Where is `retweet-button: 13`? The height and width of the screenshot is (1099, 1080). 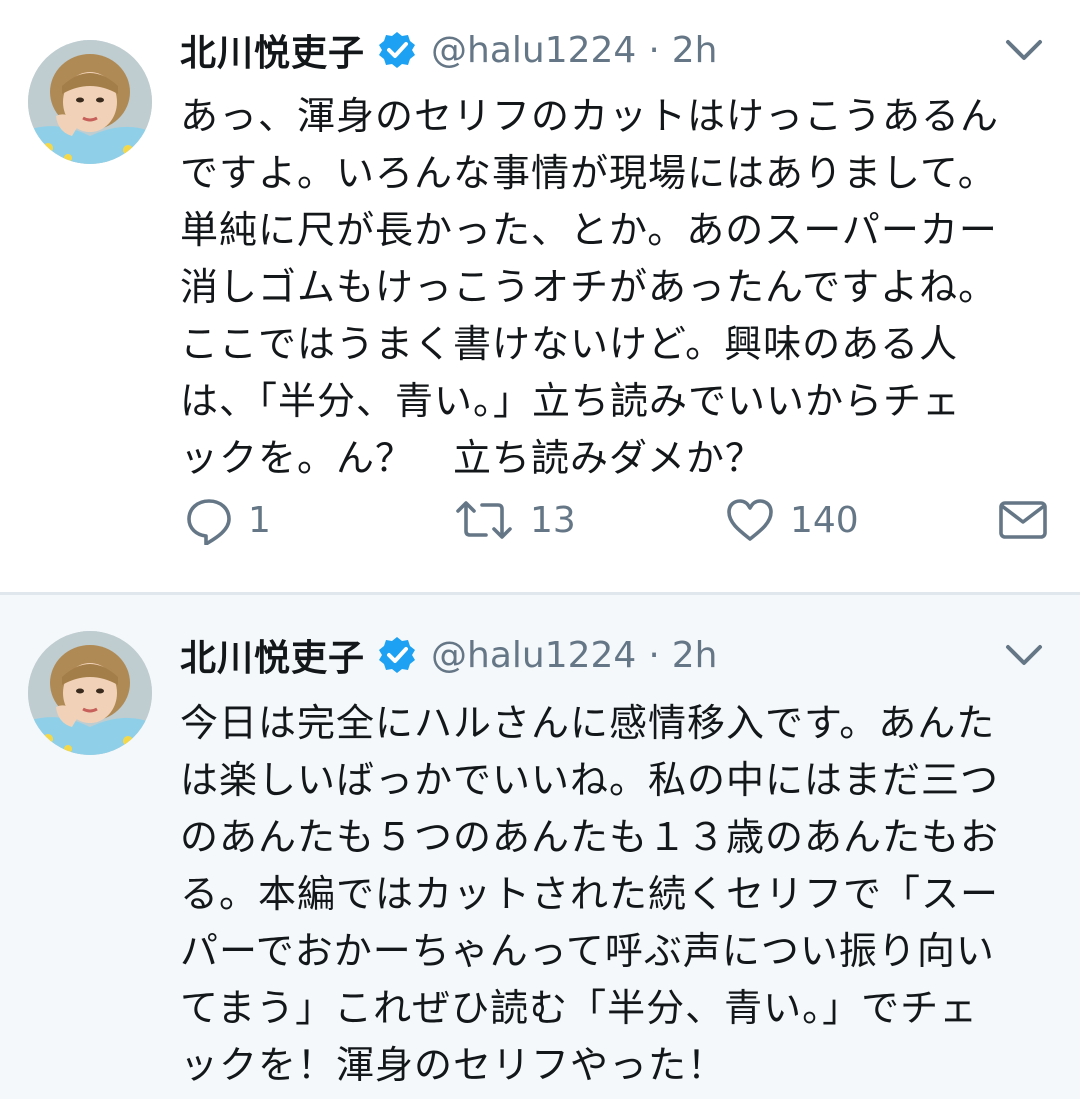 retweet-button: 13 is located at coordinates (514, 520).